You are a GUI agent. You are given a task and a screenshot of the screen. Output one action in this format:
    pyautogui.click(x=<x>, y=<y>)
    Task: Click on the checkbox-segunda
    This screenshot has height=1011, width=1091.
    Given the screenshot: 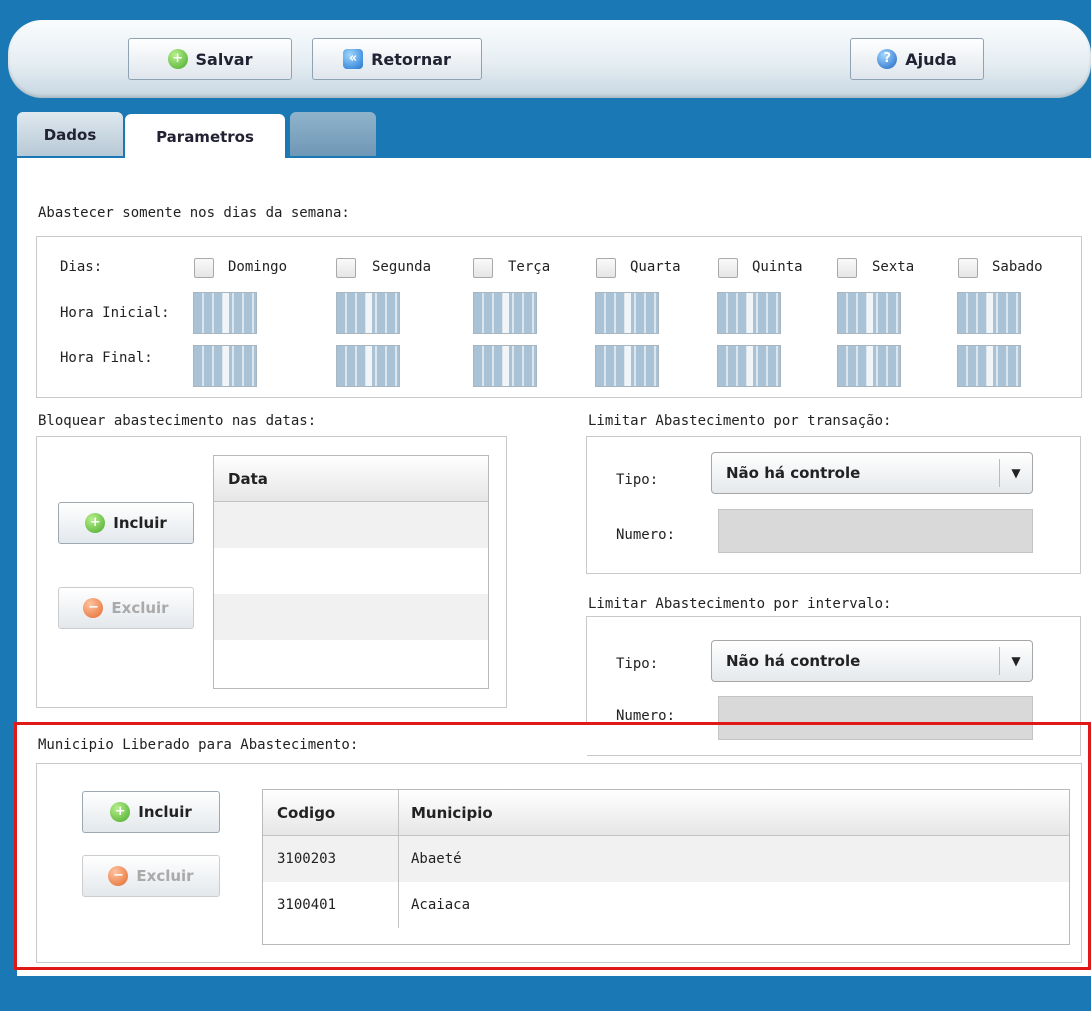 What is the action you would take?
    pyautogui.click(x=346, y=268)
    